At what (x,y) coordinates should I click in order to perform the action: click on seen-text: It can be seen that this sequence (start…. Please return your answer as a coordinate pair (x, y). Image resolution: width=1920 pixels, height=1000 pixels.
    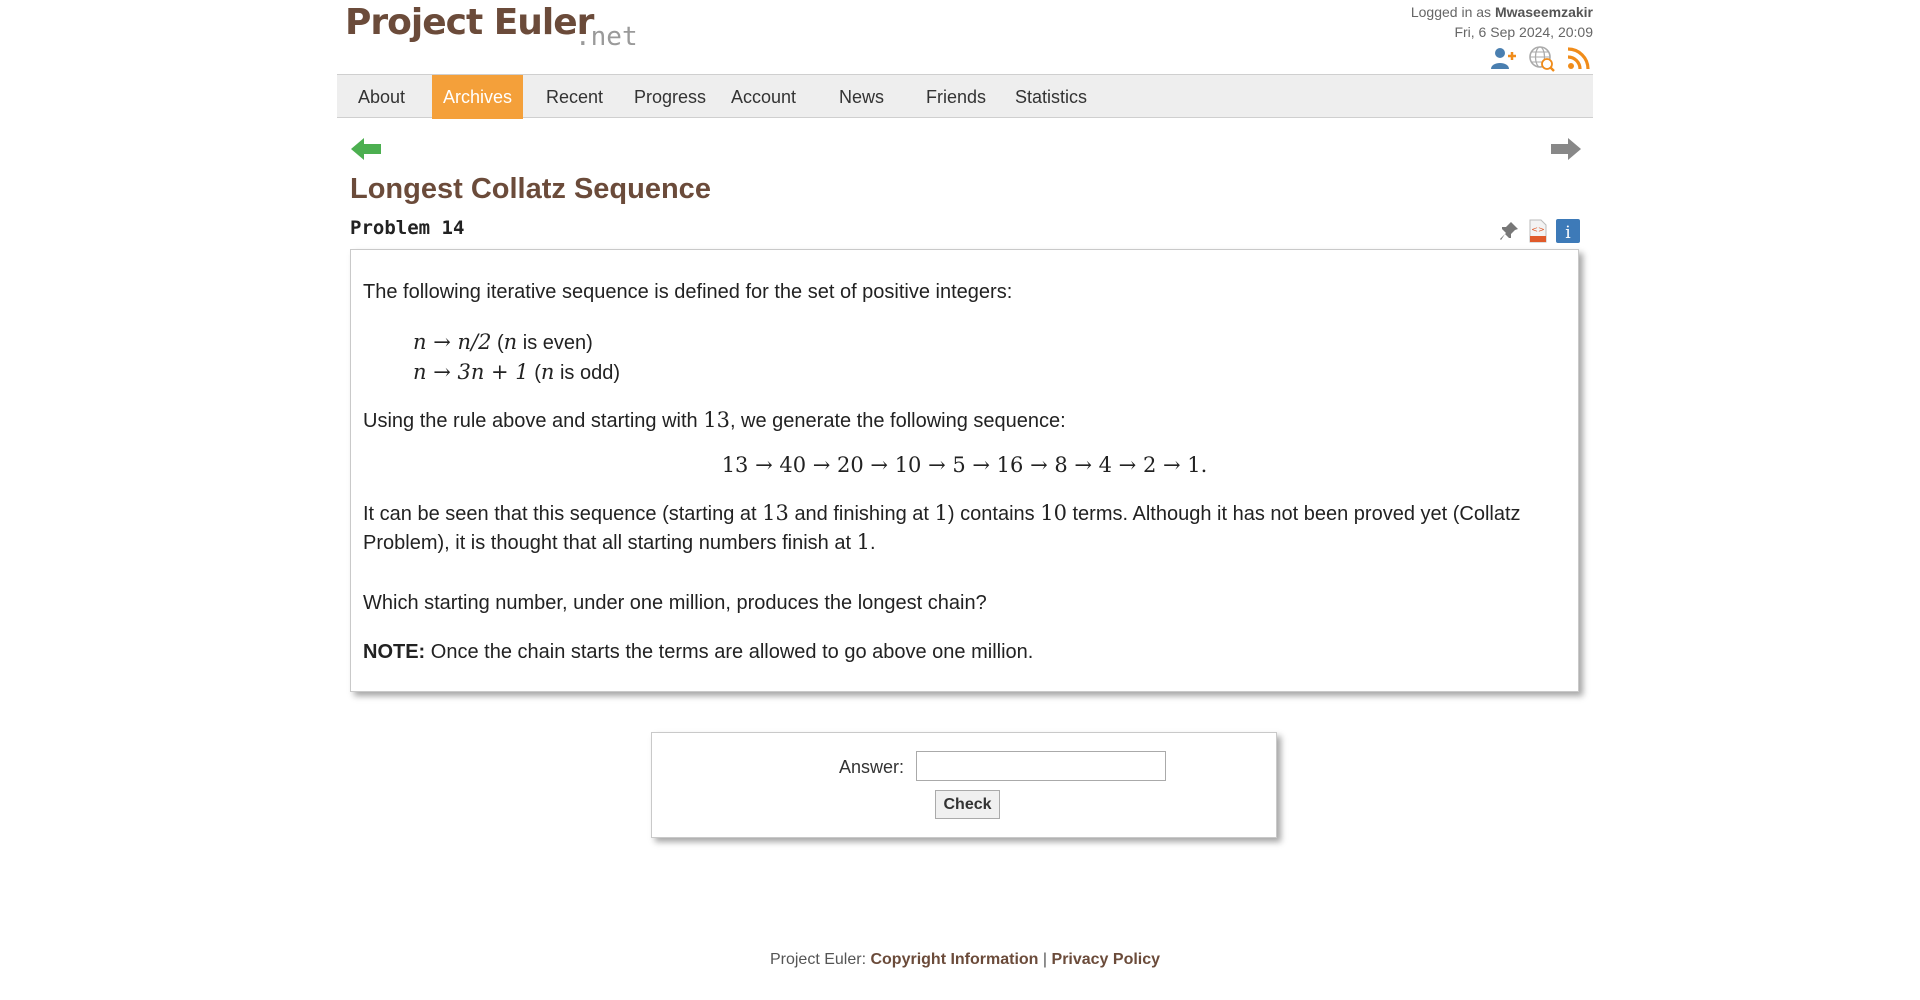
    Looking at the image, I should click on (942, 527).